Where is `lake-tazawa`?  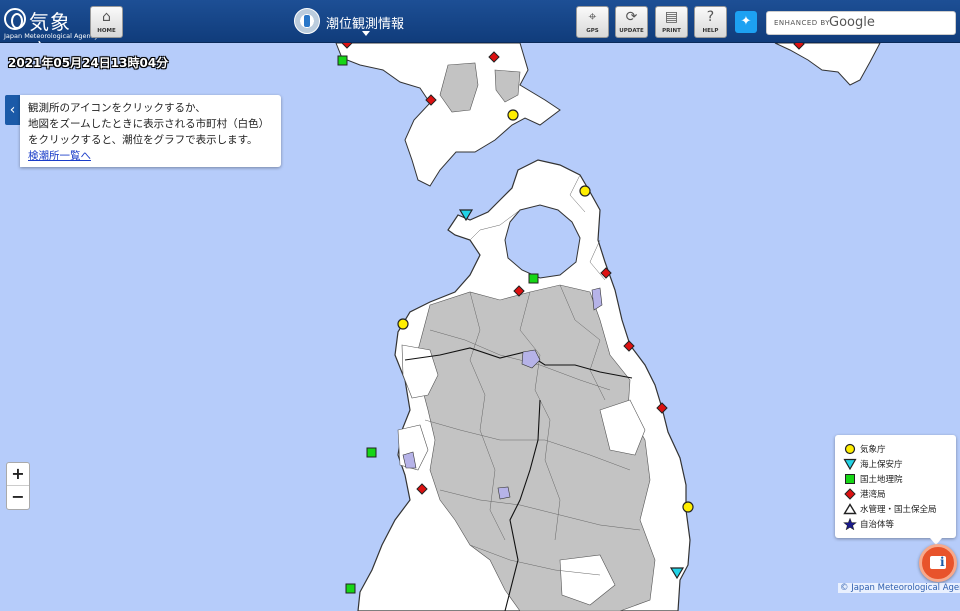
lake-tazawa is located at coordinates (504, 493).